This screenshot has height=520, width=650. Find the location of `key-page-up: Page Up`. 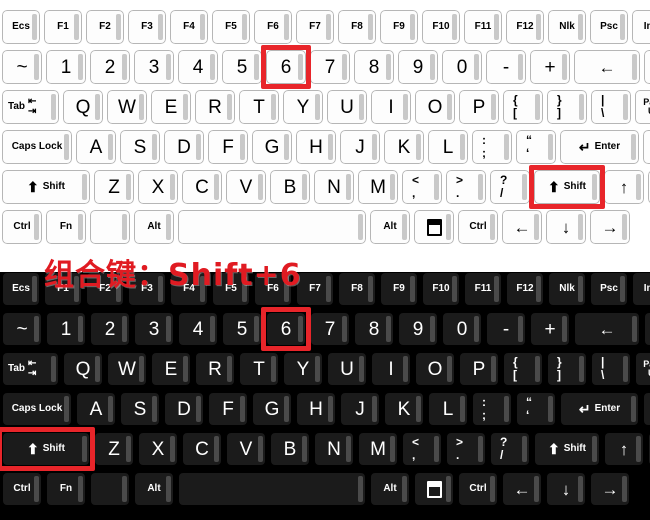

key-page-up: Page Up is located at coordinates (642, 107).